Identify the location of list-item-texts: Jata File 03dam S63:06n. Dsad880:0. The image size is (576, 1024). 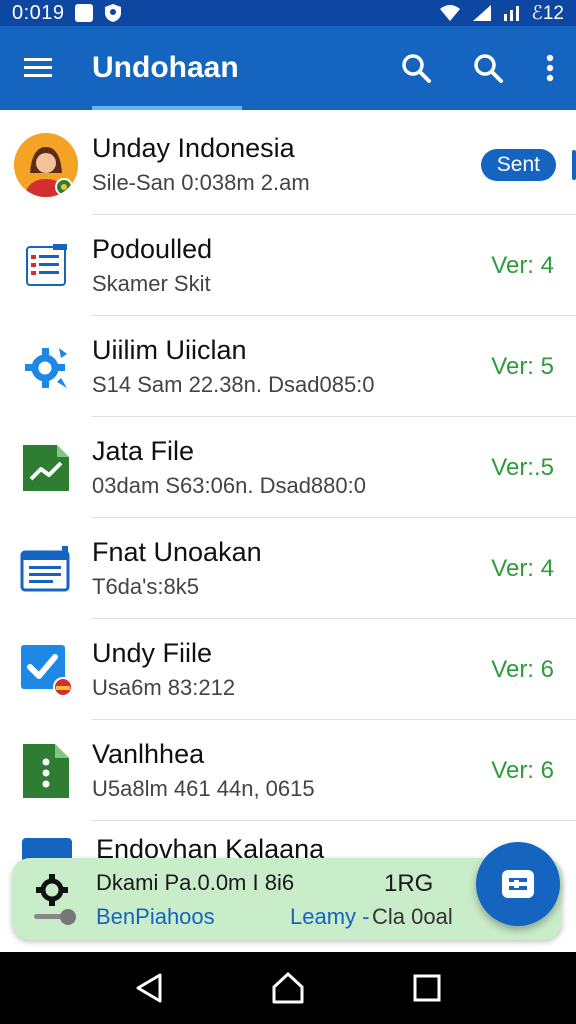
(291, 468).